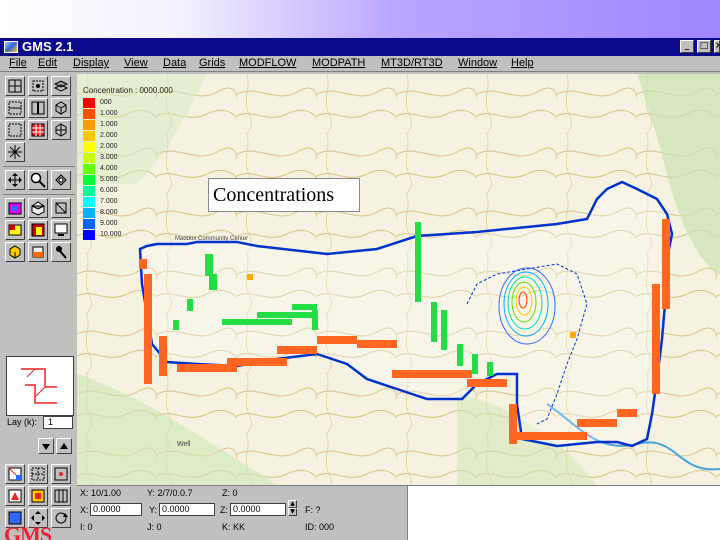 The image size is (720, 540). What do you see at coordinates (15, 86) in the screenshot?
I see `tool-select-cell` at bounding box center [15, 86].